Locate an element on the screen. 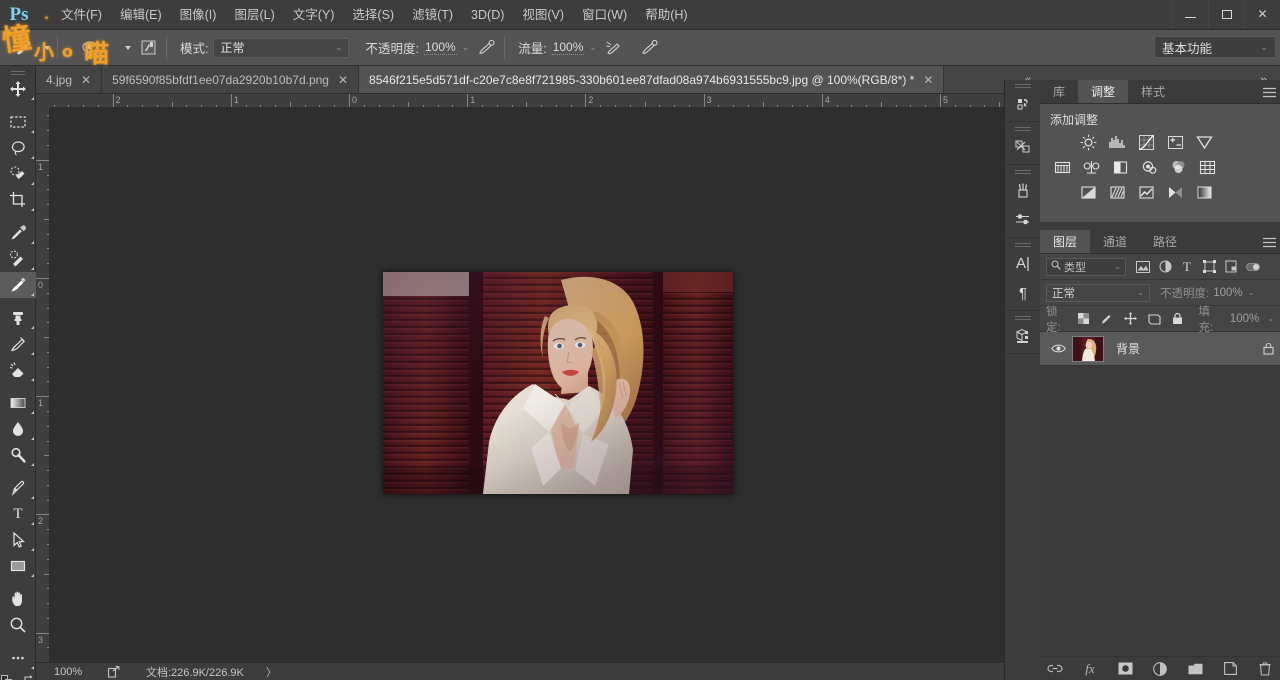 This screenshot has height=680, width=1280. character-panel-icon: A| is located at coordinates (1023, 263).